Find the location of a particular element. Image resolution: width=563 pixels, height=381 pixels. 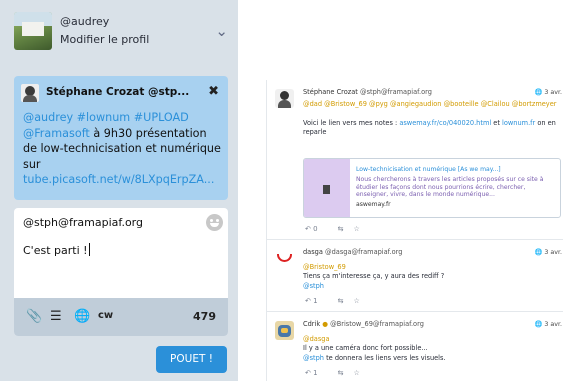

status-link: lownum.fr is located at coordinates (518, 123).